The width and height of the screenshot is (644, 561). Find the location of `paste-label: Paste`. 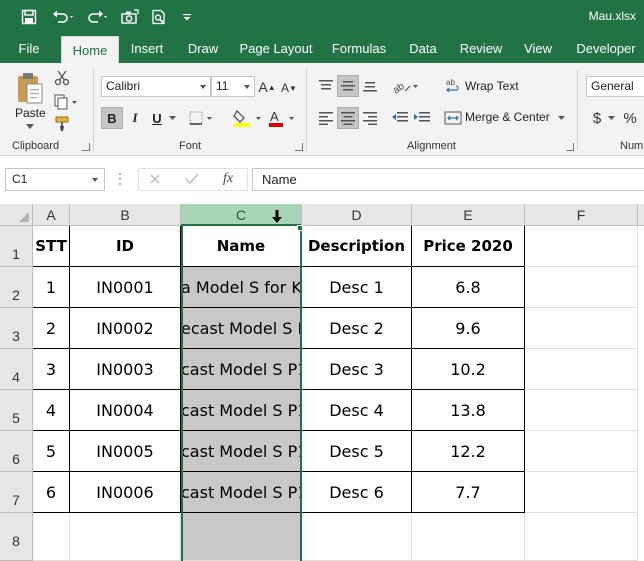

paste-label: Paste is located at coordinates (30, 113).